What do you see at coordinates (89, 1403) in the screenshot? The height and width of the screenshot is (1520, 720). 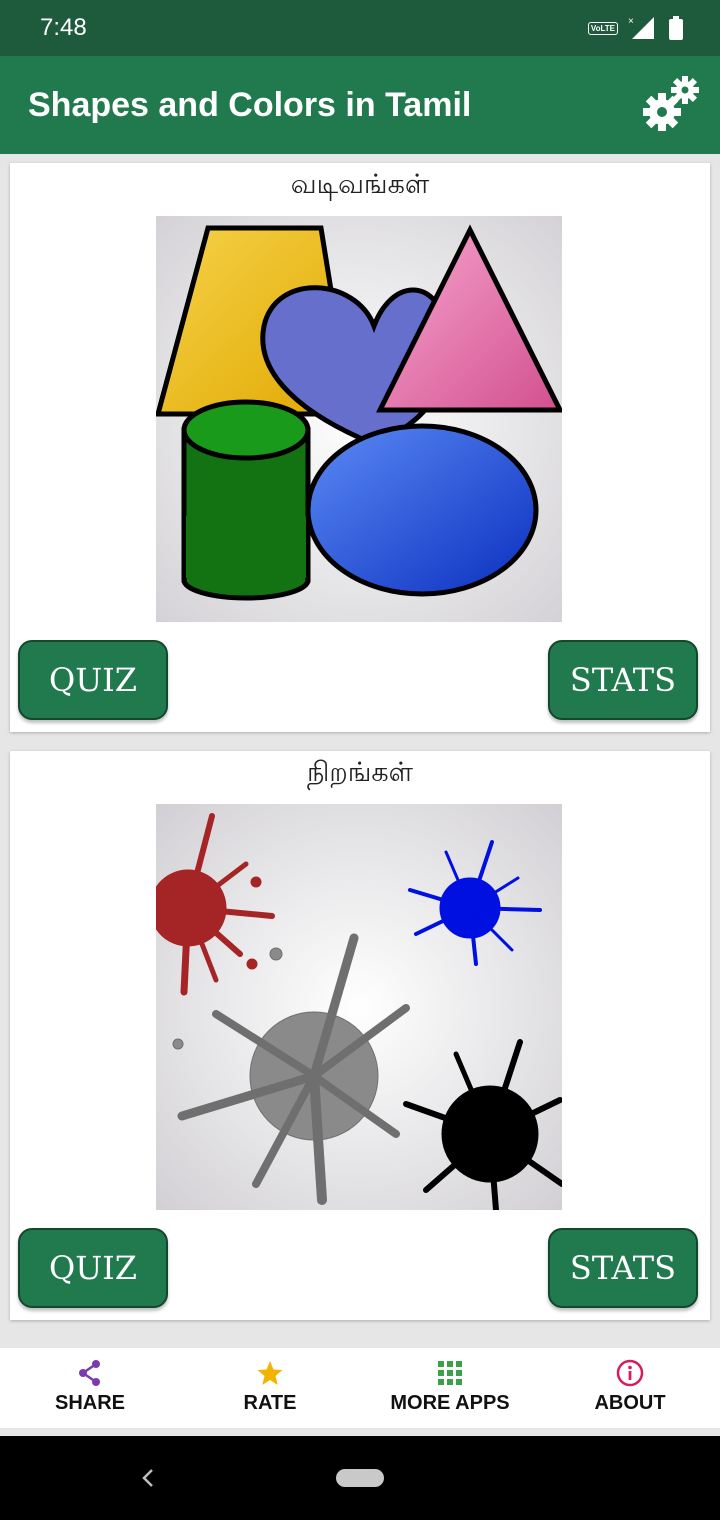 I see `share-label: SHARE` at bounding box center [89, 1403].